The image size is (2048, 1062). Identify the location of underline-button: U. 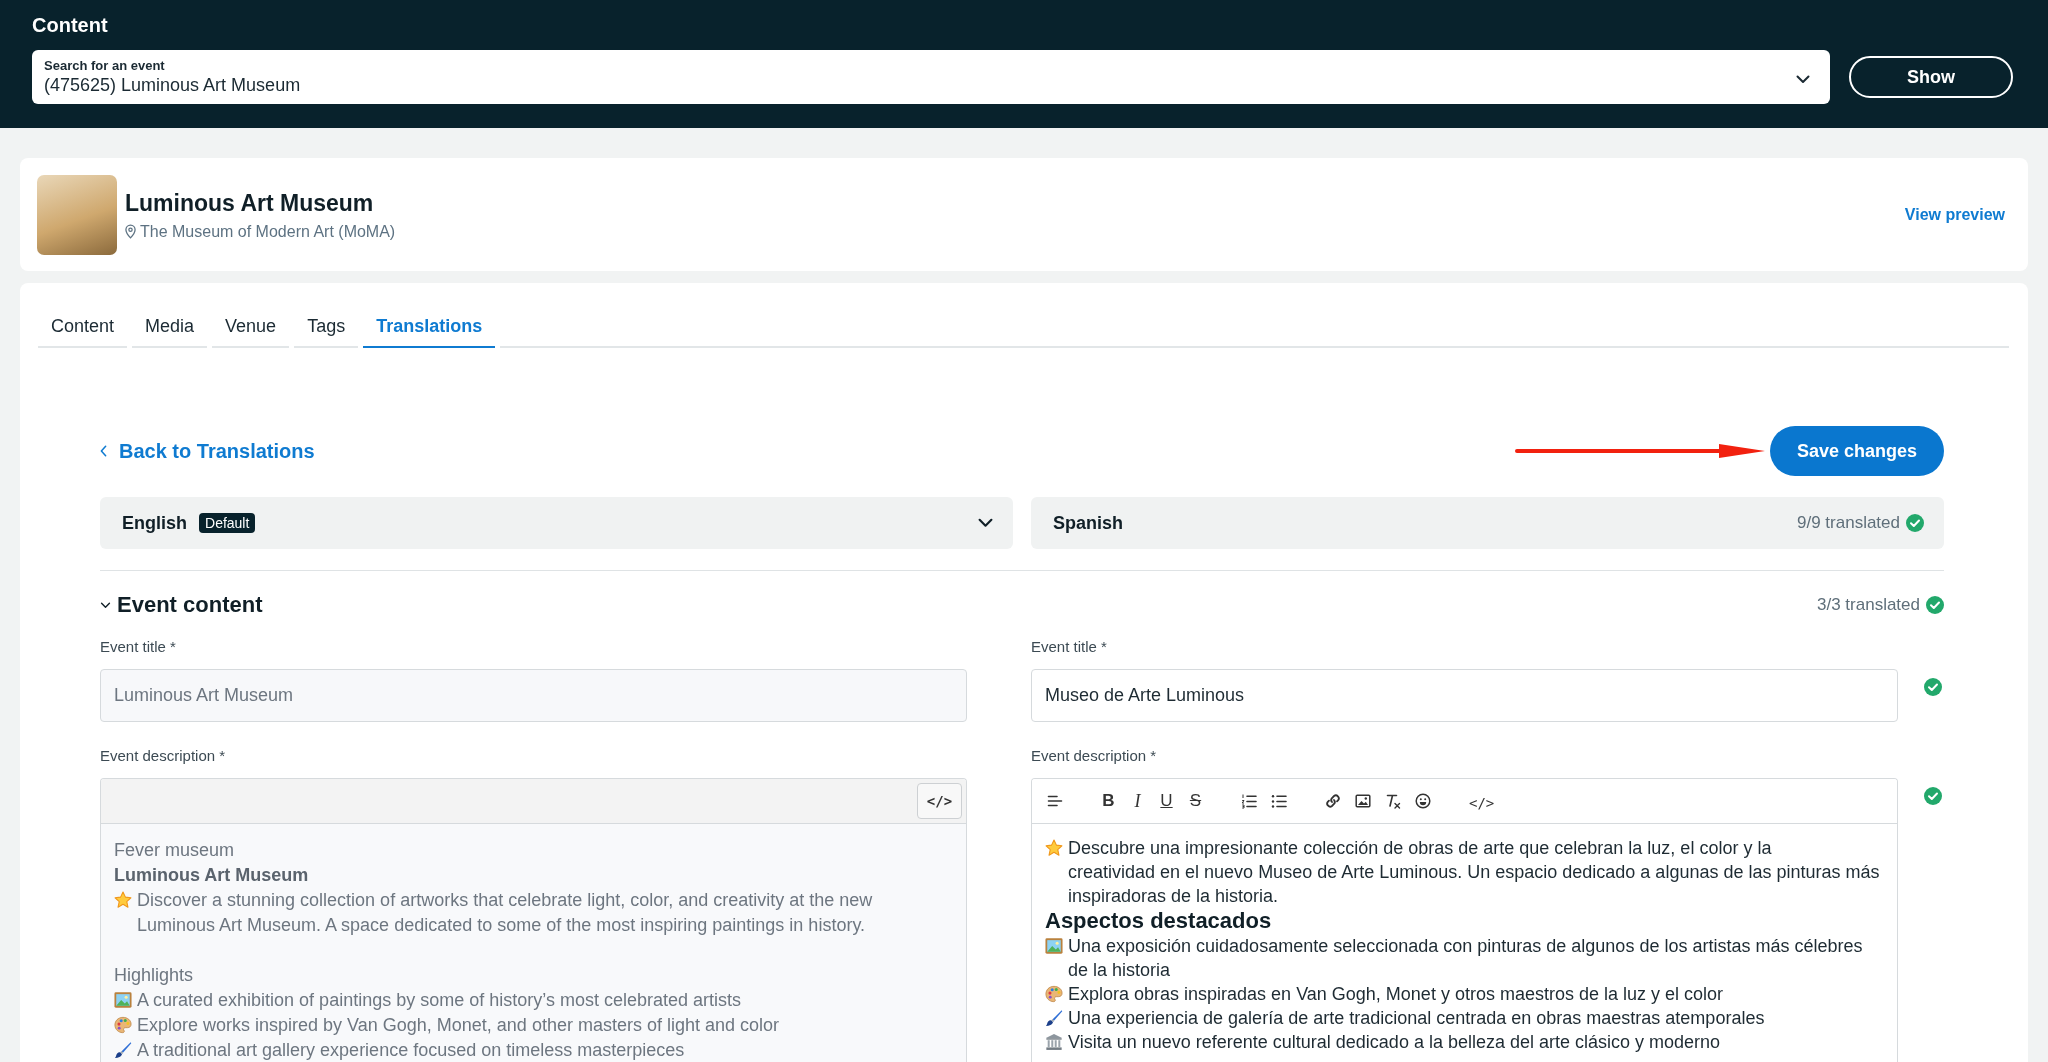
(1166, 801).